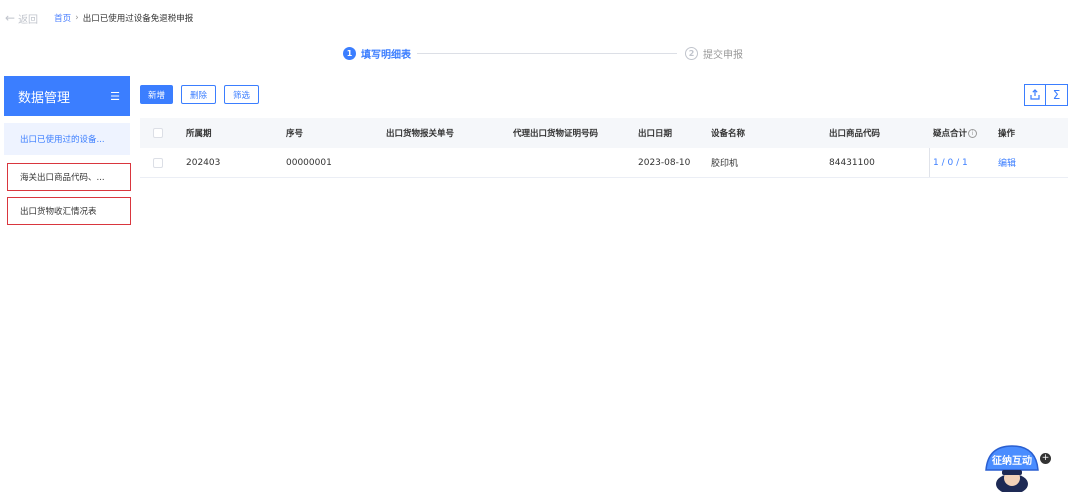  Describe the element at coordinates (1007, 162) in the screenshot. I see `edit-link: 编辑` at that location.